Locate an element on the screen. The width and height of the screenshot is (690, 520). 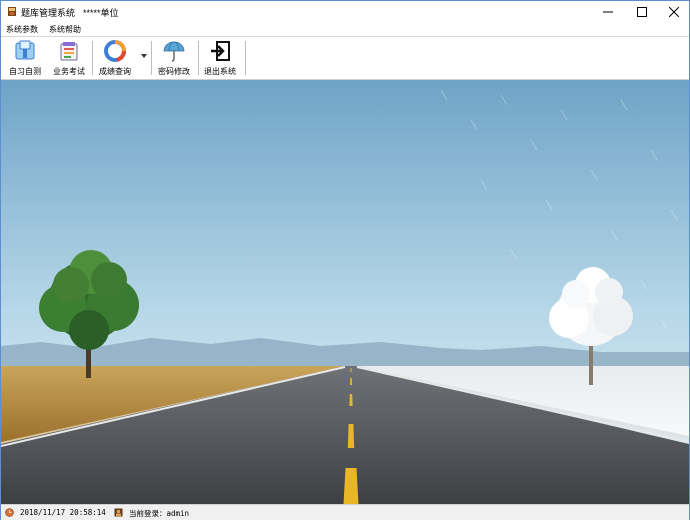
minimize-button is located at coordinates (608, 11).